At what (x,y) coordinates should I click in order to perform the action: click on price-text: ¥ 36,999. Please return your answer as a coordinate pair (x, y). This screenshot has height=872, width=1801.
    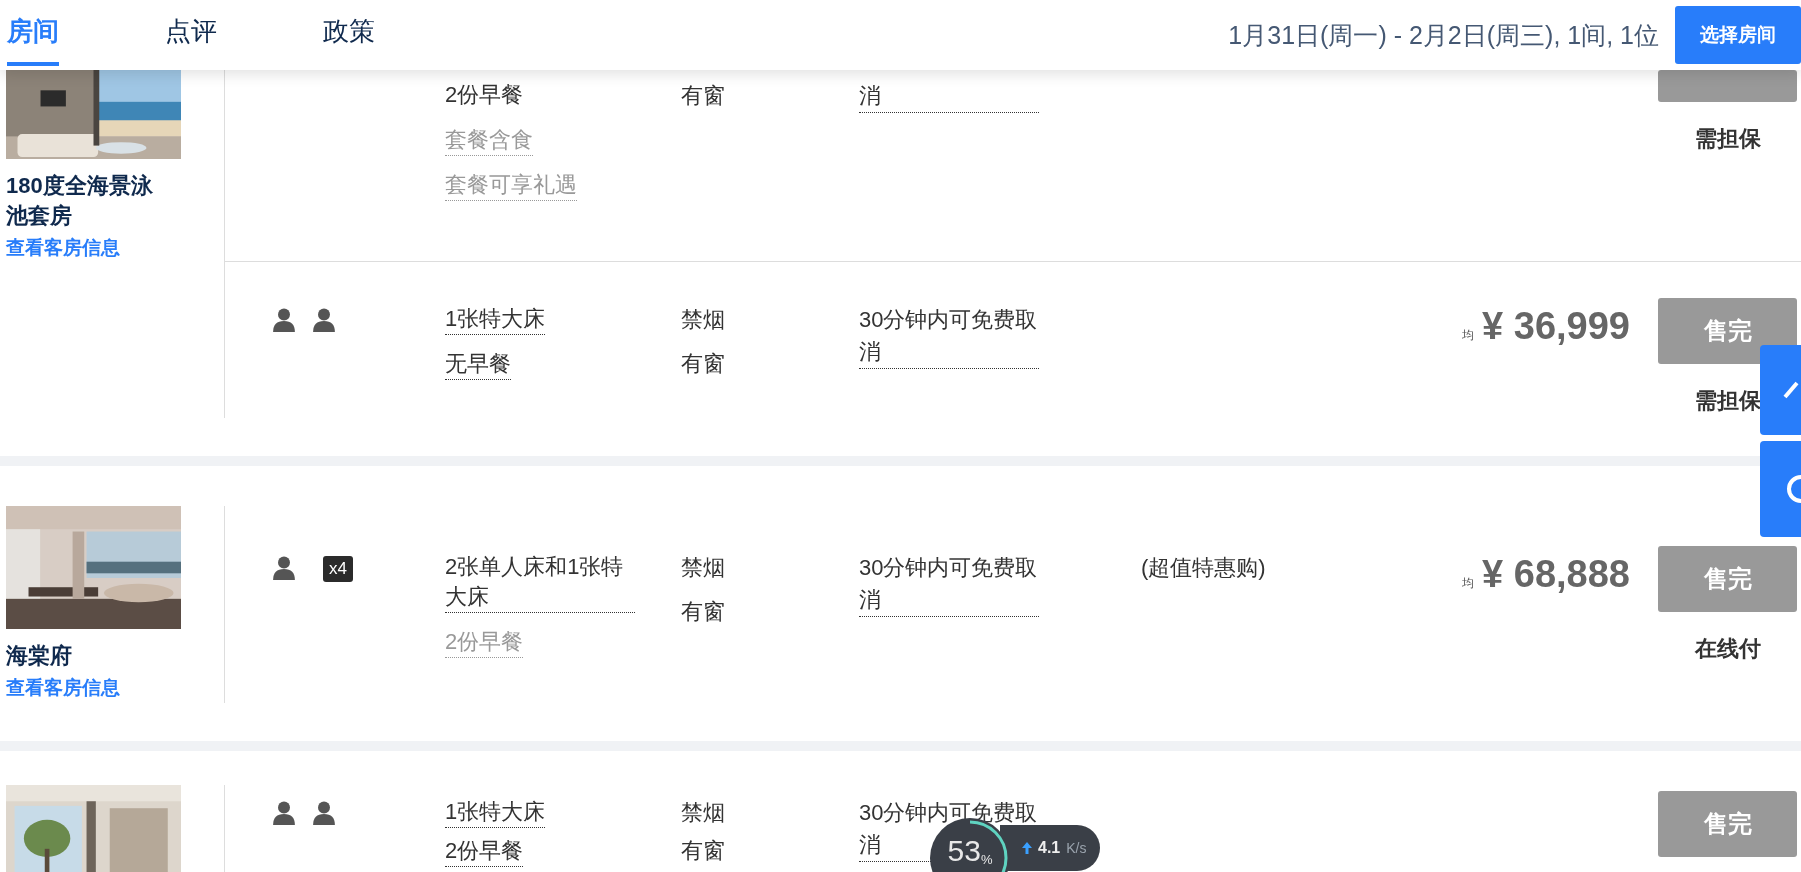
    Looking at the image, I should click on (1556, 326).